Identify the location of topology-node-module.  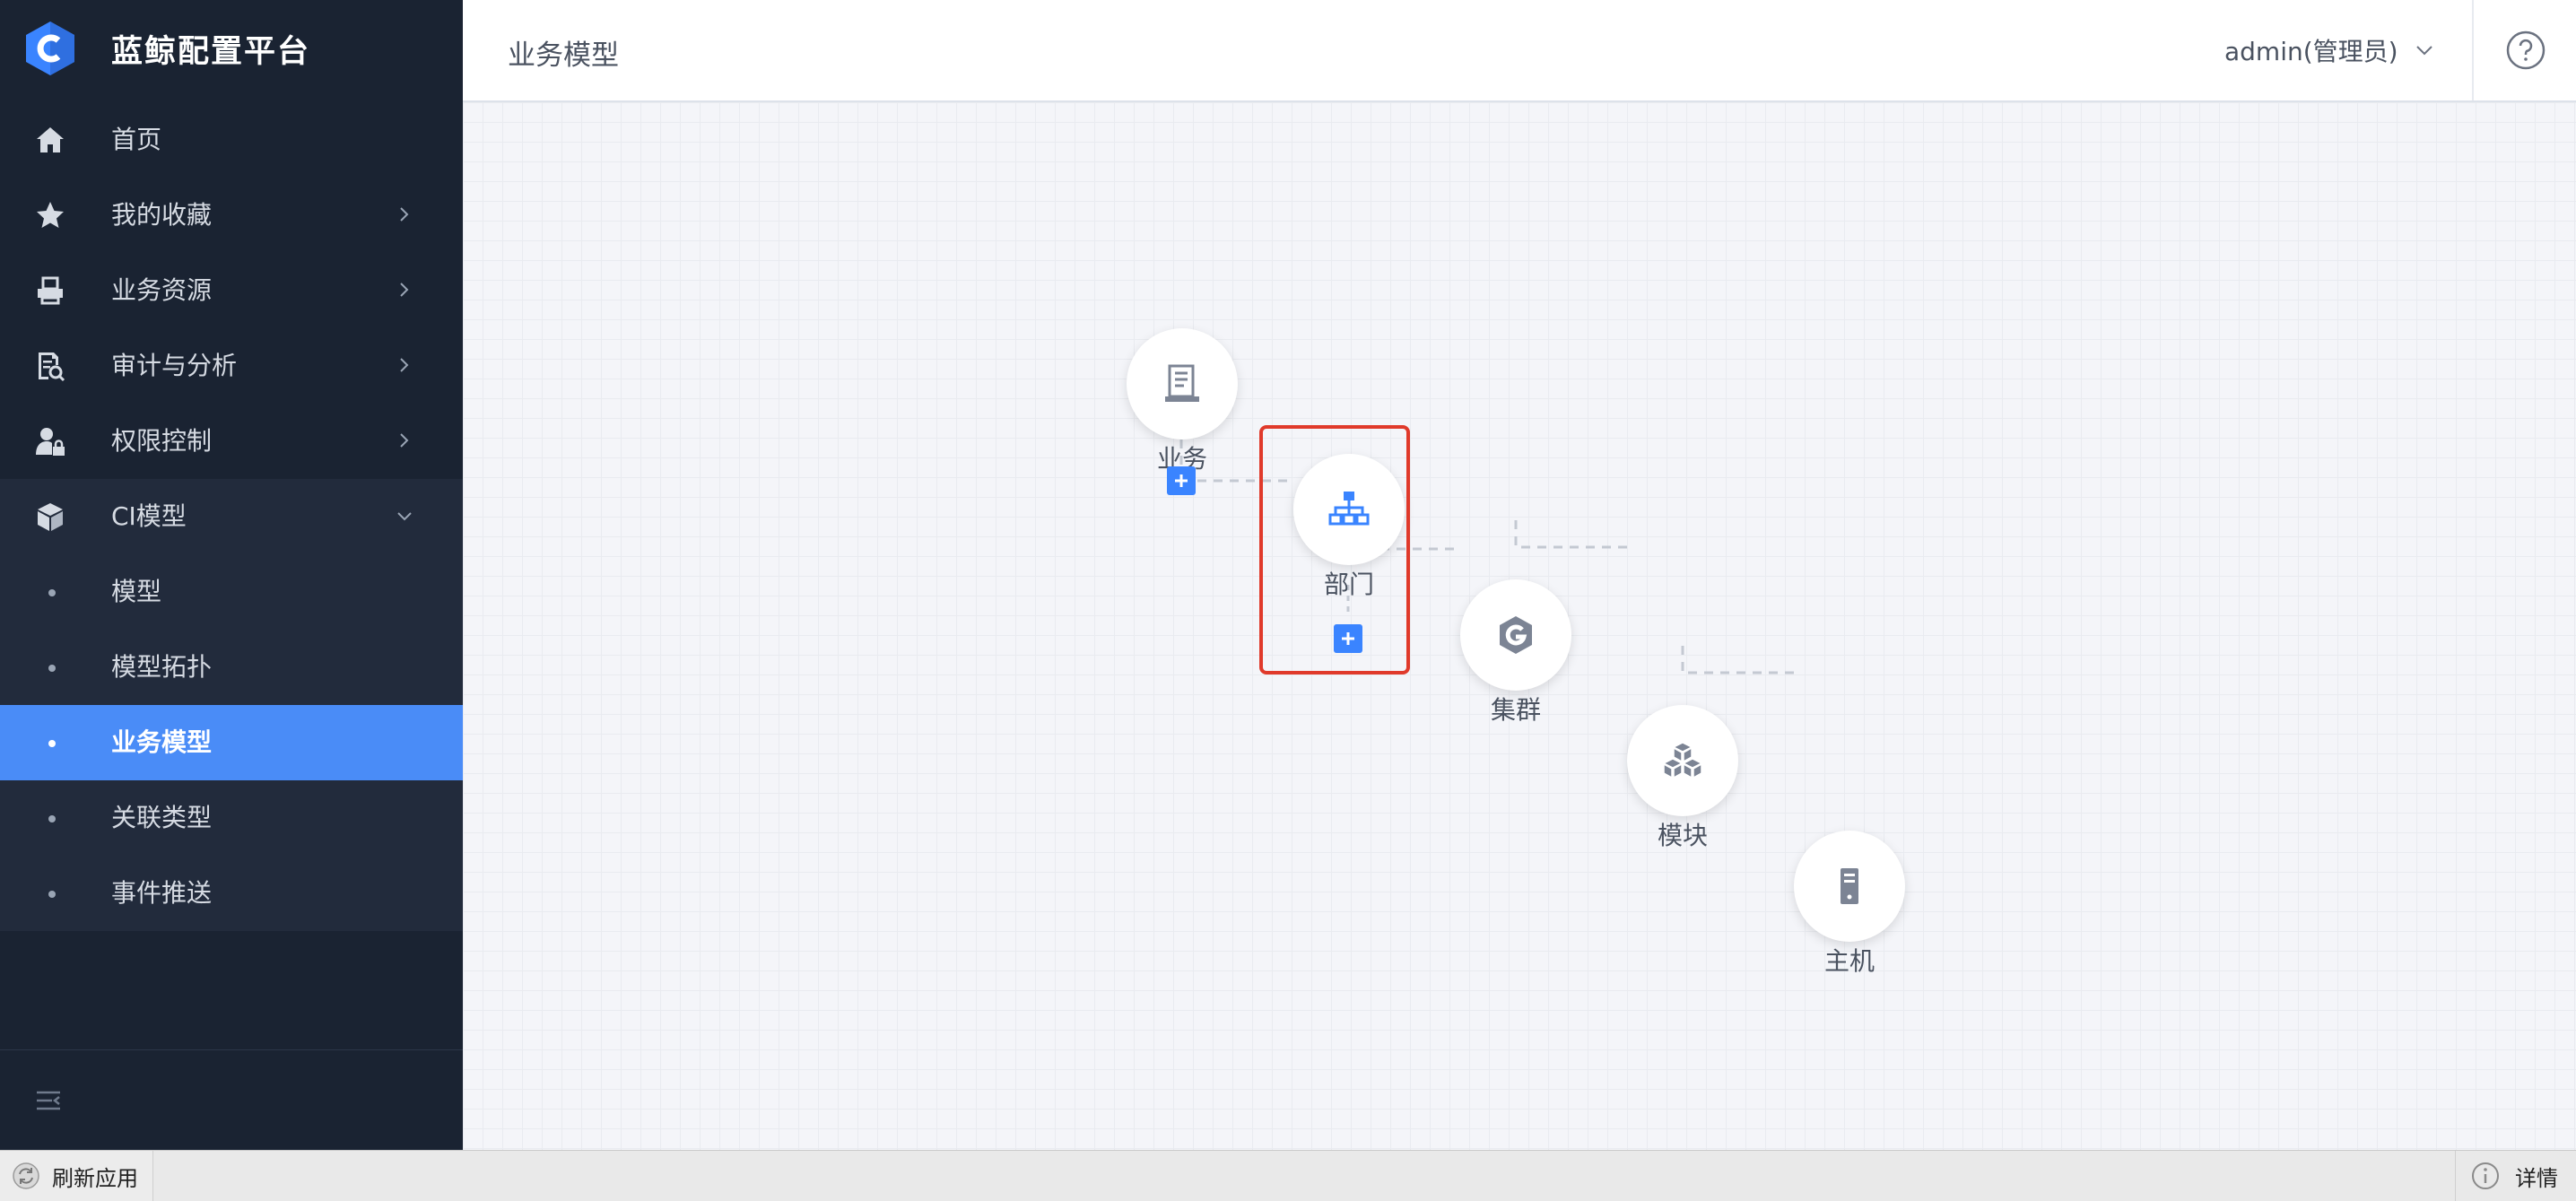
(1682, 760).